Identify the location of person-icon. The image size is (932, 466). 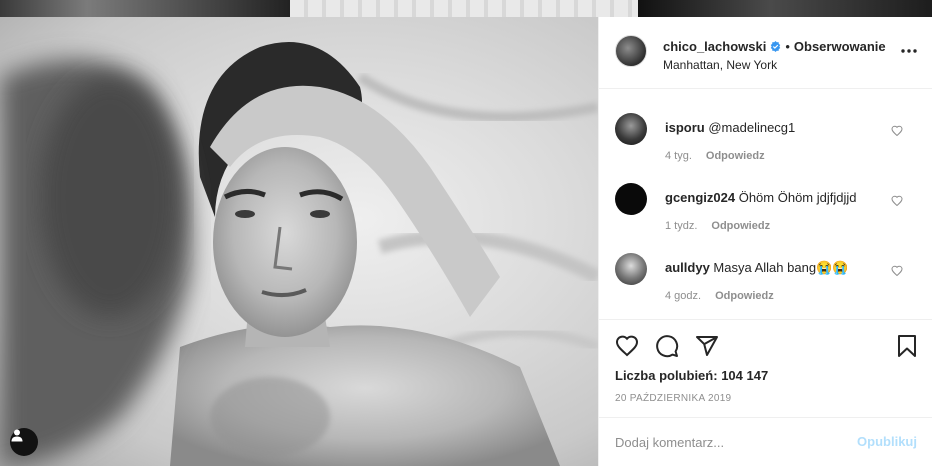
(17, 435).